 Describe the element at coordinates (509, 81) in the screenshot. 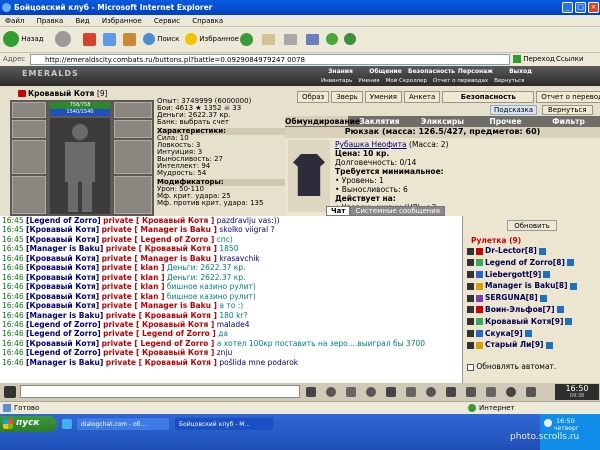

I see `nav-return: Вернуться` at that location.